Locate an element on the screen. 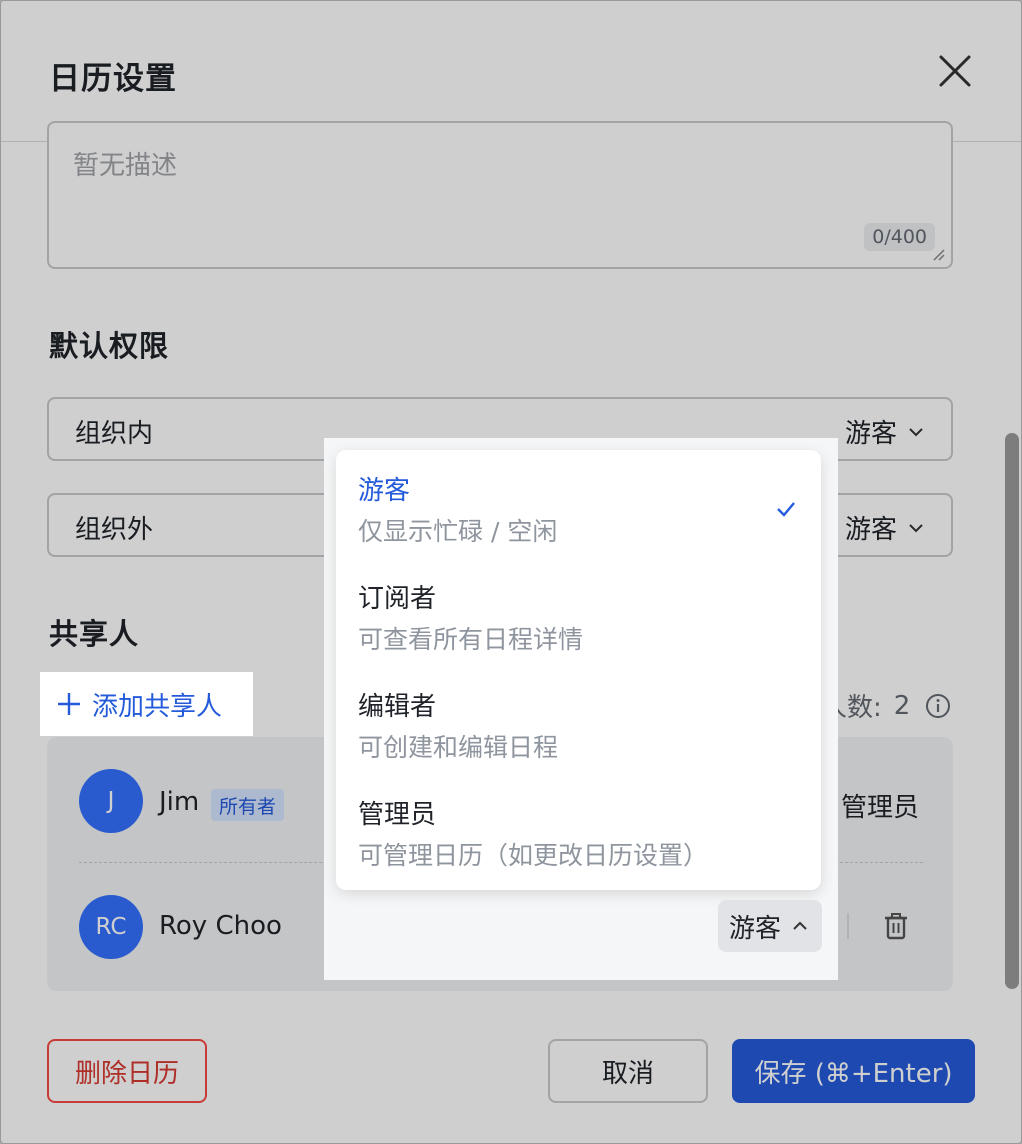 The width and height of the screenshot is (1022, 1144). sharer-role-value: 游客 is located at coordinates (754, 928).